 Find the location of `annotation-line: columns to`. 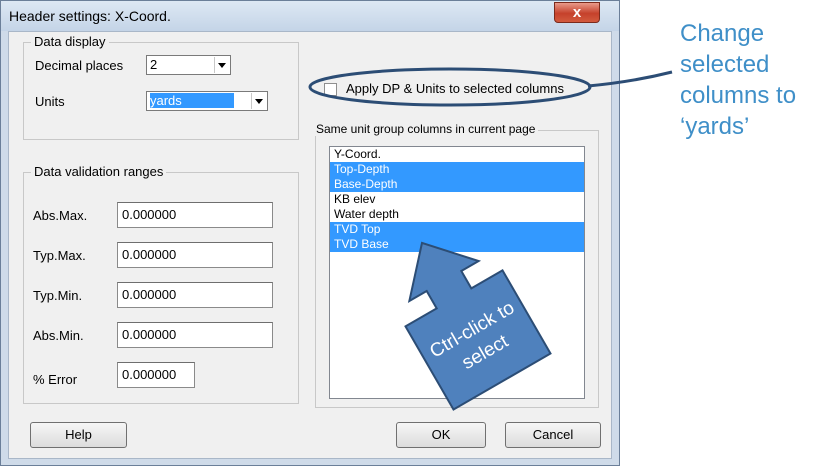

annotation-line: columns to is located at coordinates (738, 95).